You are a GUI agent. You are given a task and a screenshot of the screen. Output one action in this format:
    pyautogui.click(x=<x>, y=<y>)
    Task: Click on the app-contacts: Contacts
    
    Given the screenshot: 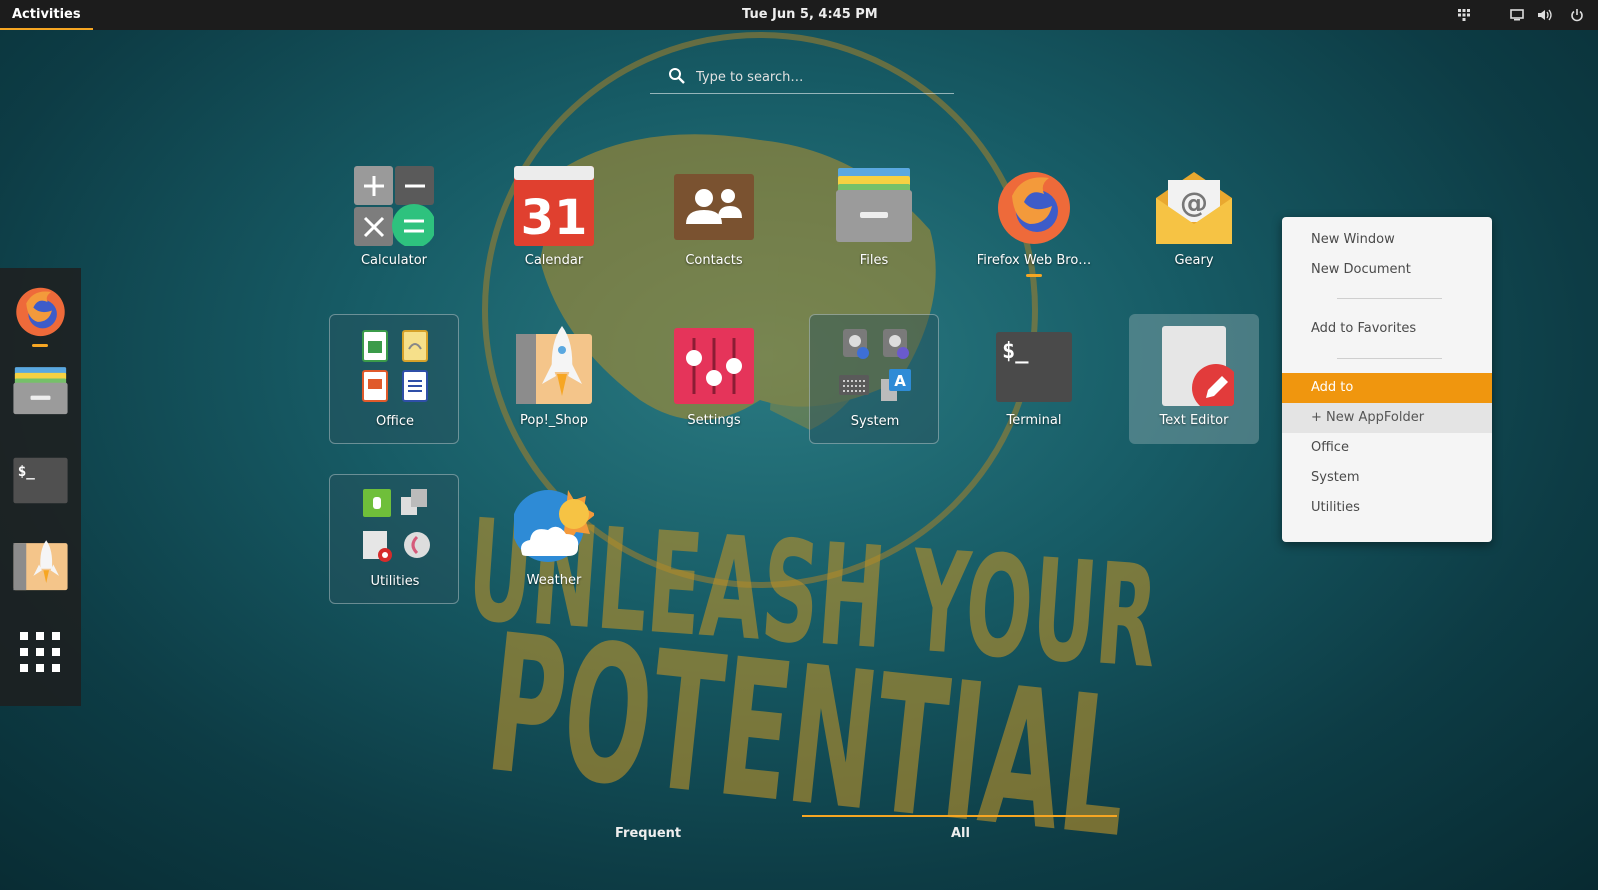 What is the action you would take?
    pyautogui.click(x=714, y=219)
    